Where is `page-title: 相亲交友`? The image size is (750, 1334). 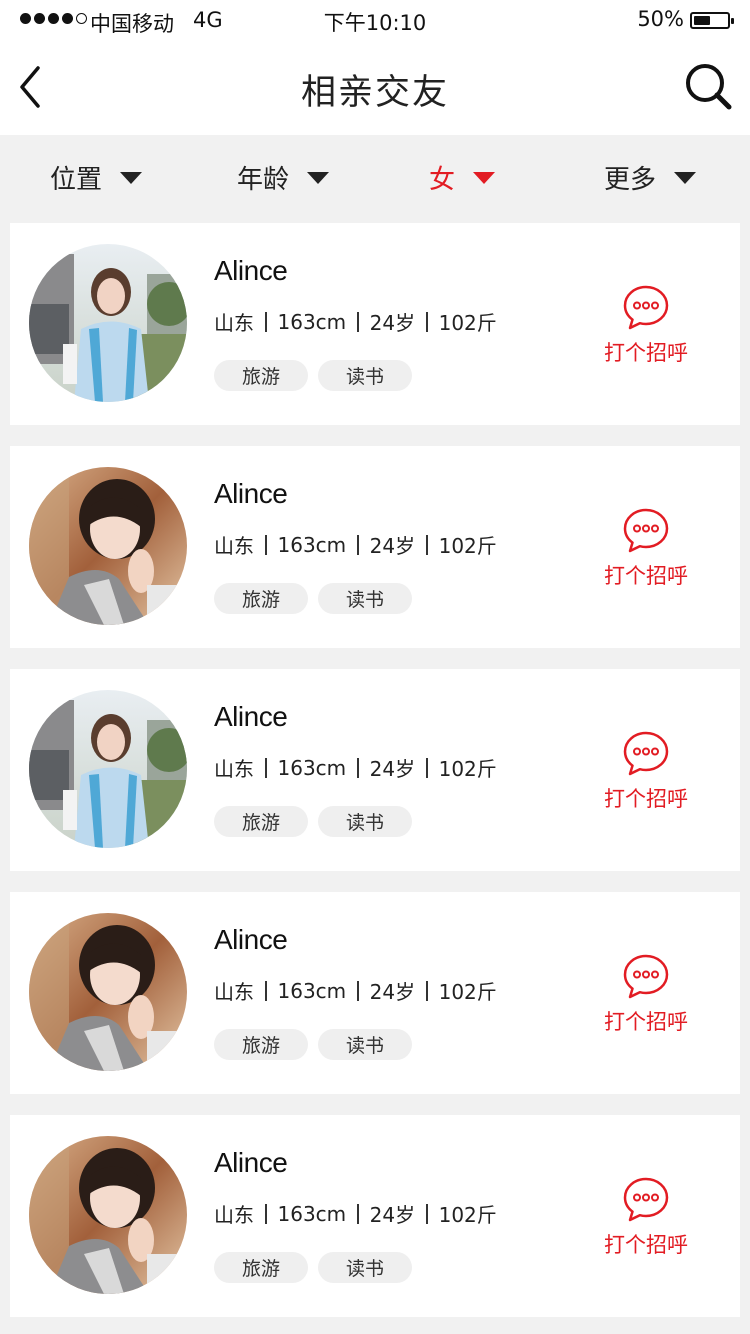 page-title: 相亲交友 is located at coordinates (374, 93).